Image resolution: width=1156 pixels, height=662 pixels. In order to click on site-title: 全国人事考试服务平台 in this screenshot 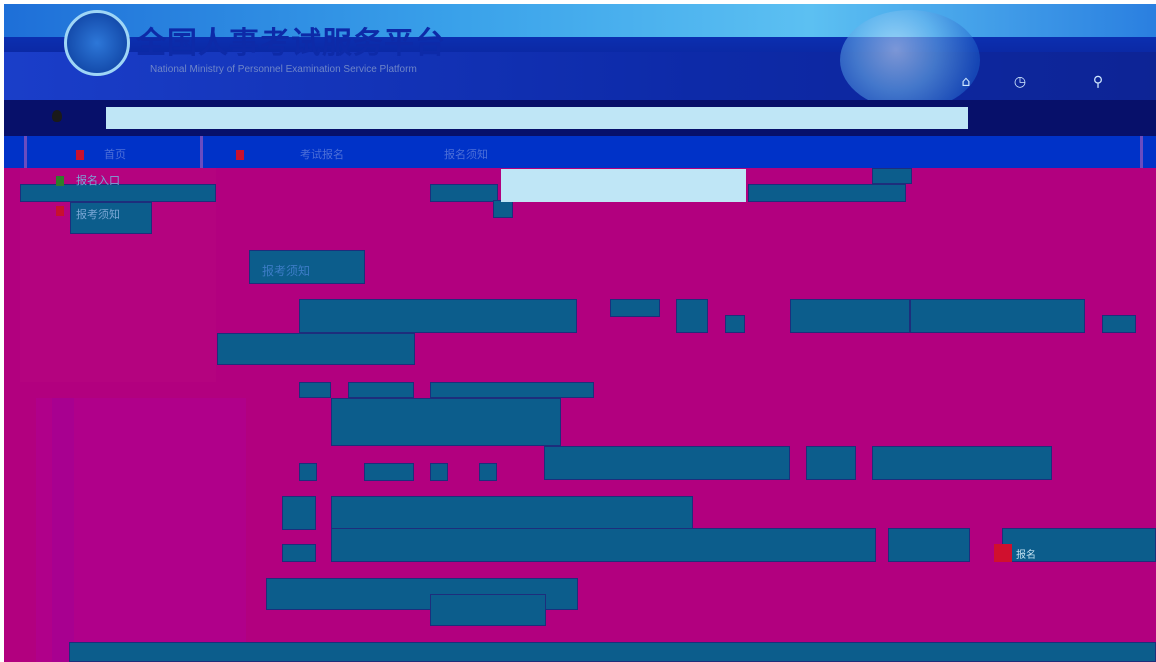, I will do `click(291, 43)`.